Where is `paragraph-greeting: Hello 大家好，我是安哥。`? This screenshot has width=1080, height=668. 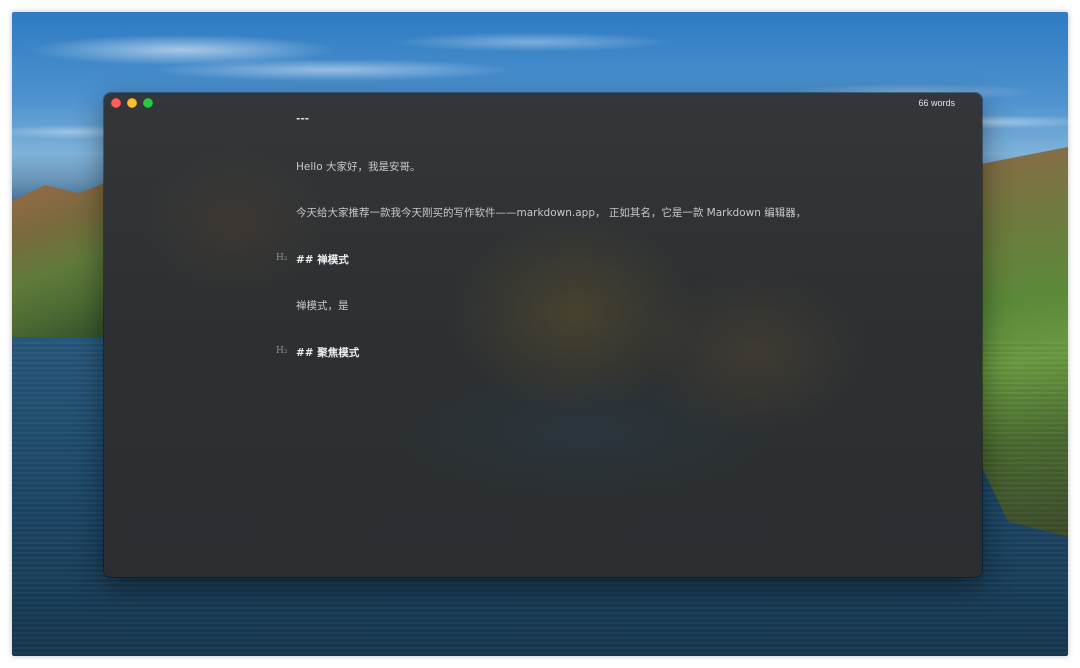
paragraph-greeting: Hello 大家好，我是安哥。 is located at coordinates (358, 166).